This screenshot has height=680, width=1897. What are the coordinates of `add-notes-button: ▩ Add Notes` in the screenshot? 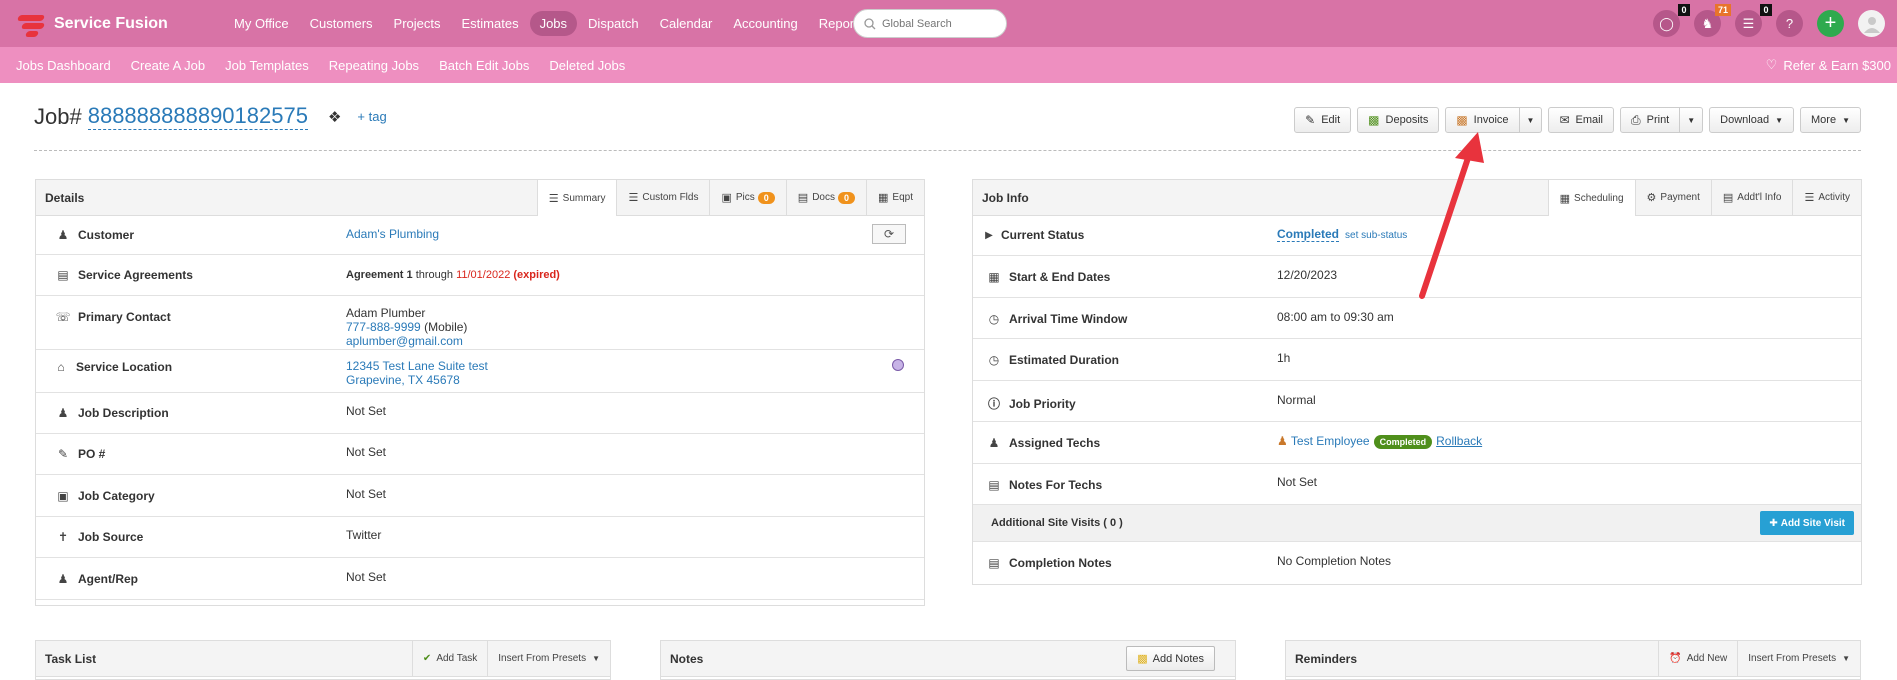 It's located at (1170, 658).